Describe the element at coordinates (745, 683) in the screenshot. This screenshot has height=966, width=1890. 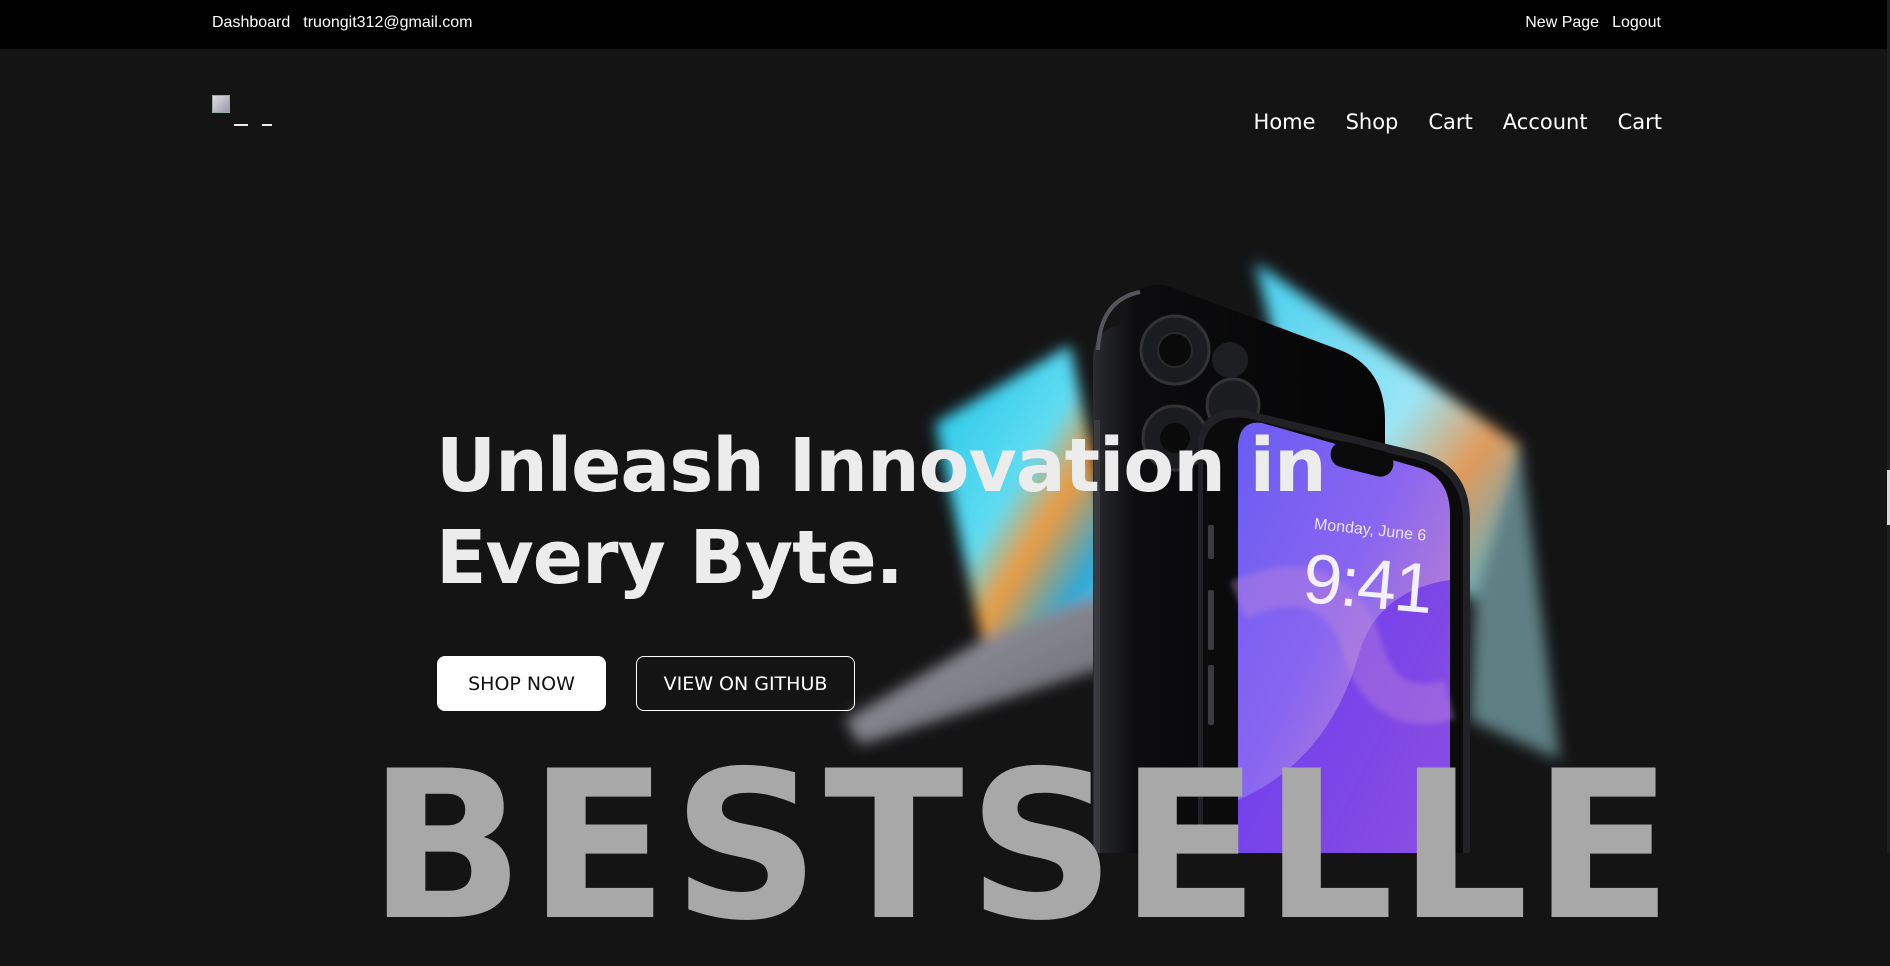
I see `view-on-github-button: VIEW ON GITHUB` at that location.